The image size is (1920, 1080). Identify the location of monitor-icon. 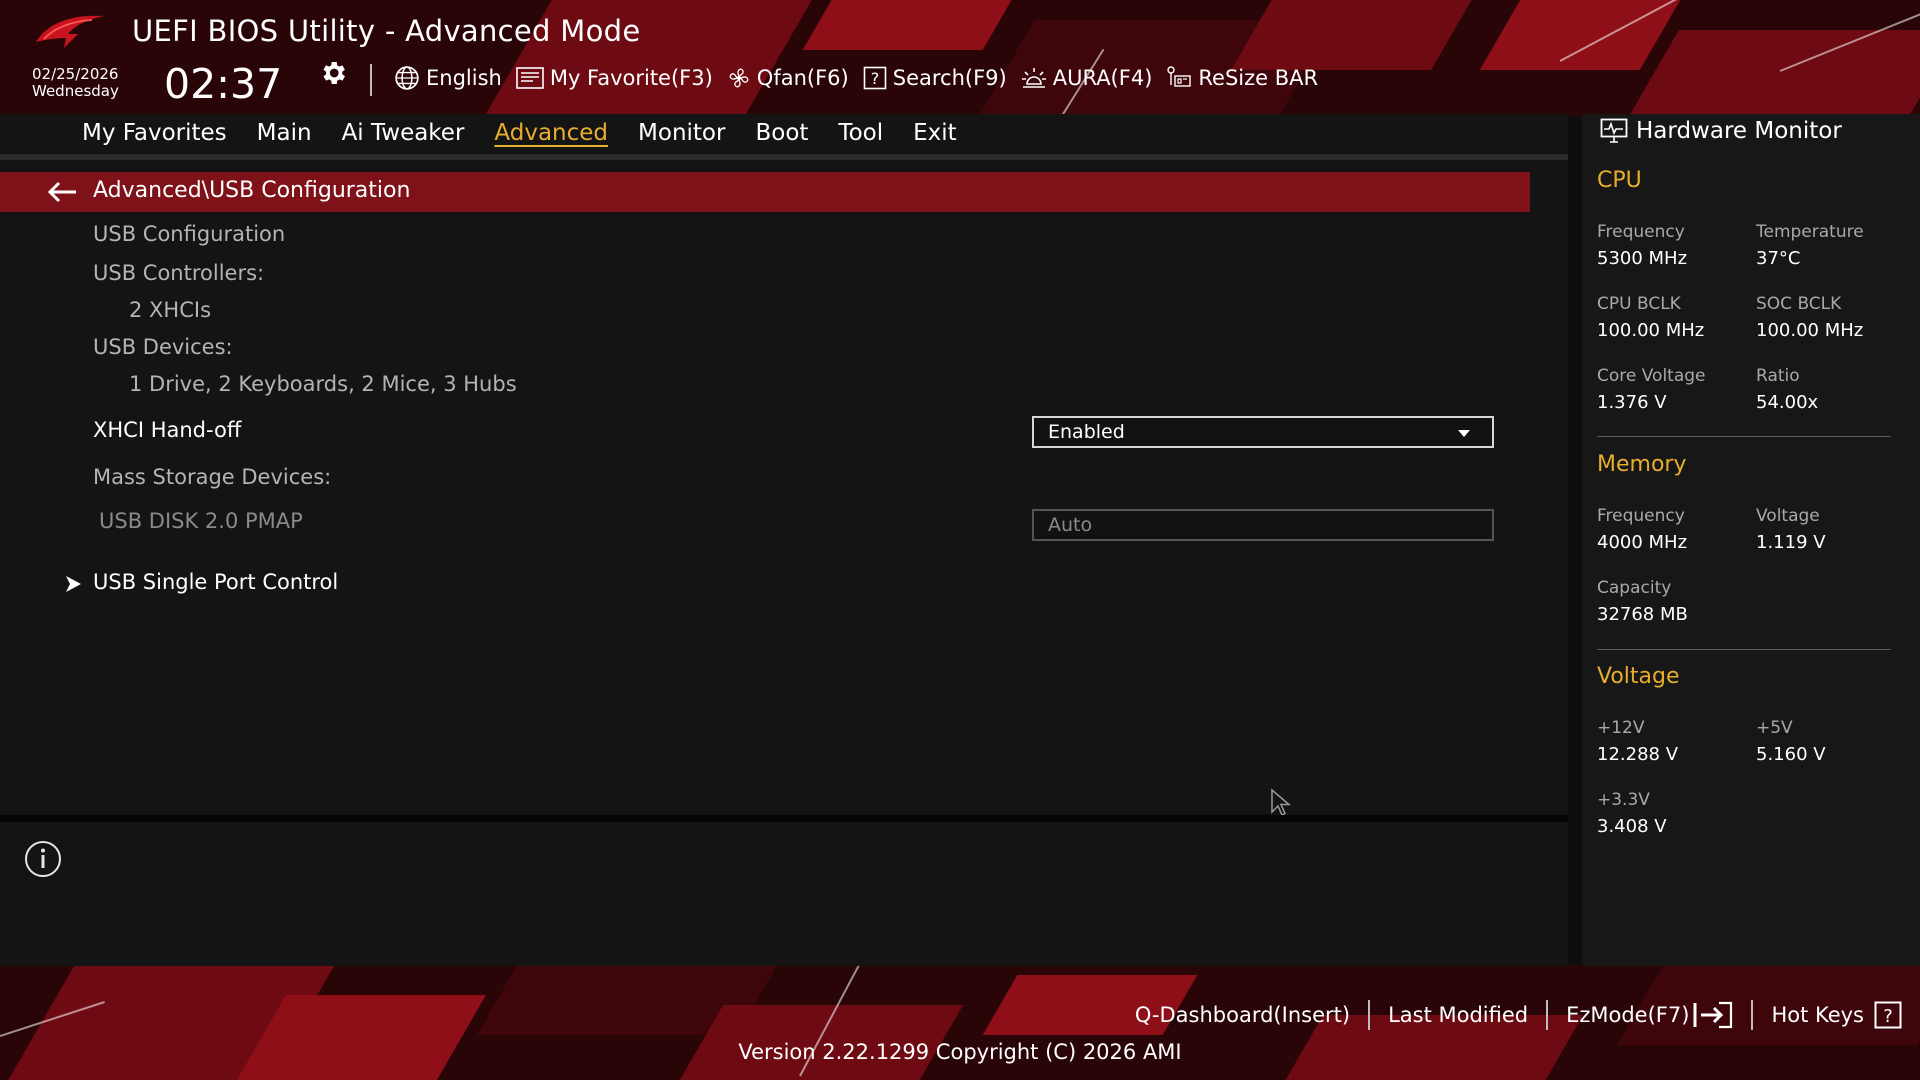
(1614, 130).